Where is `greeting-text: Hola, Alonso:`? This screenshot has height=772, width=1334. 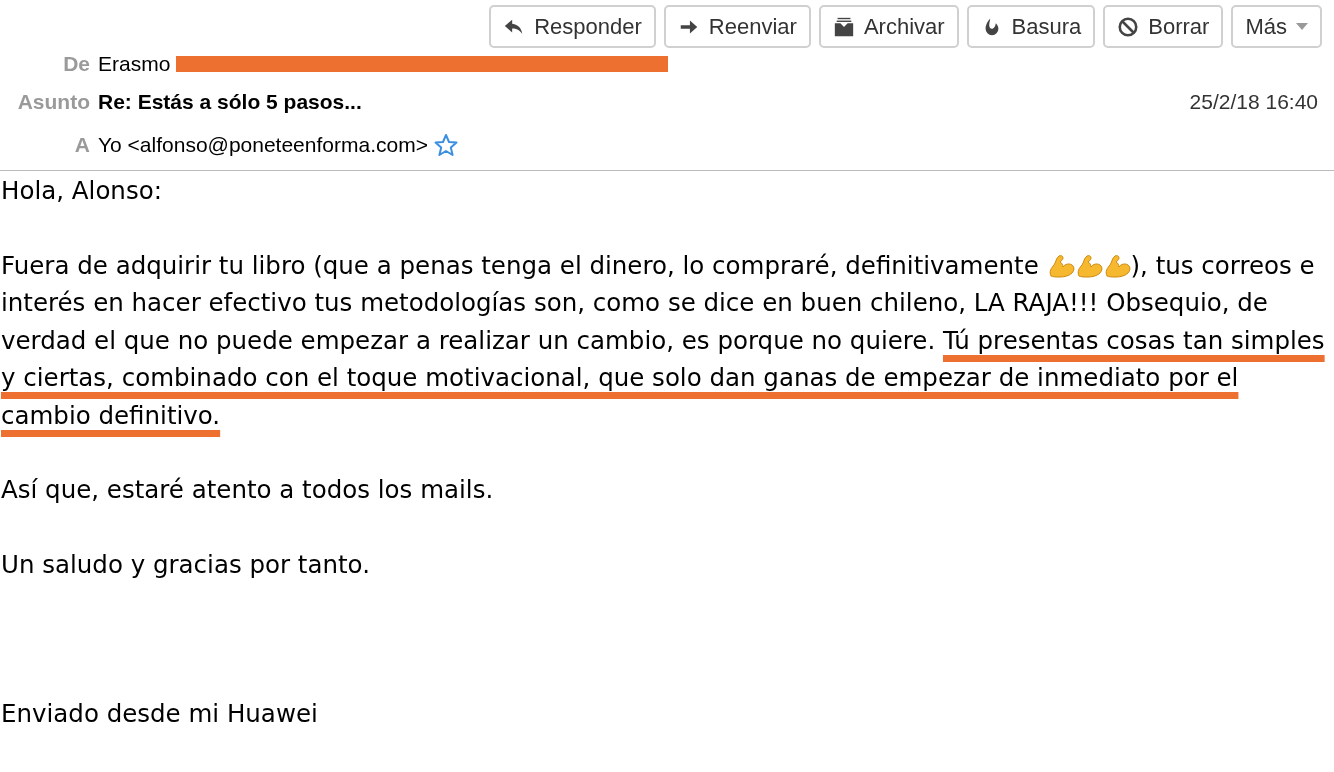 greeting-text: Hola, Alonso: is located at coordinates (82, 191).